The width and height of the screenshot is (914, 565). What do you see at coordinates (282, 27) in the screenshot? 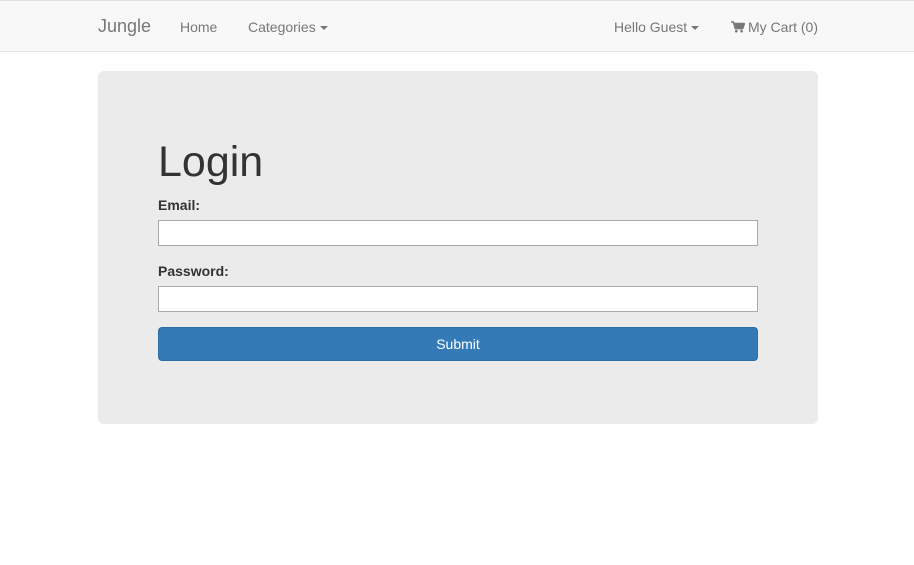
I see `nav-categories-label: Categories` at bounding box center [282, 27].